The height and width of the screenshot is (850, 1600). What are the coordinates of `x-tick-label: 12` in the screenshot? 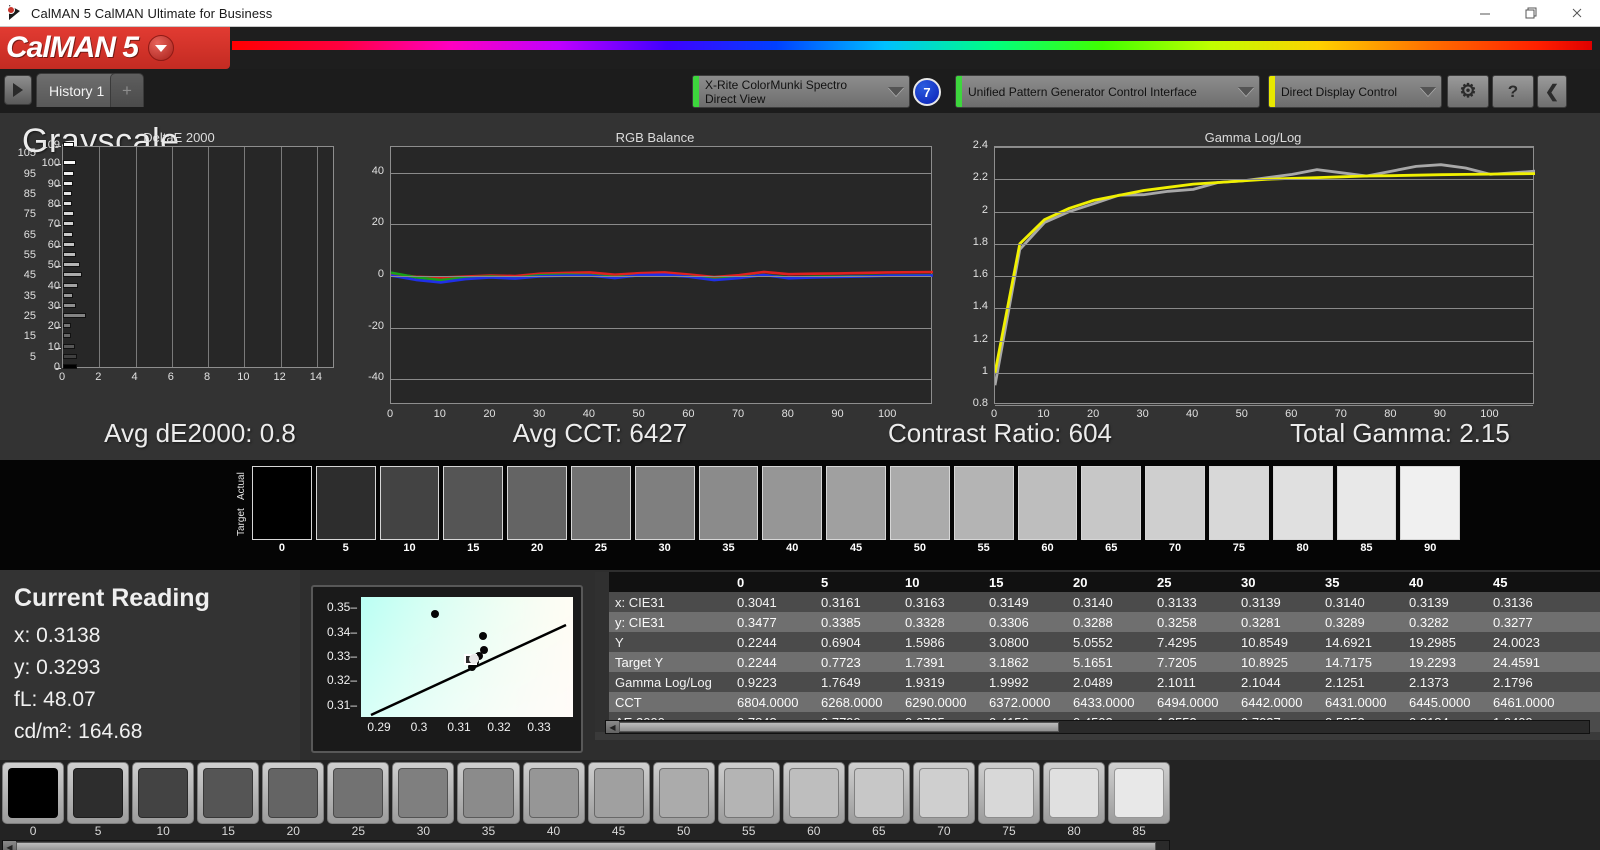 It's located at (279, 377).